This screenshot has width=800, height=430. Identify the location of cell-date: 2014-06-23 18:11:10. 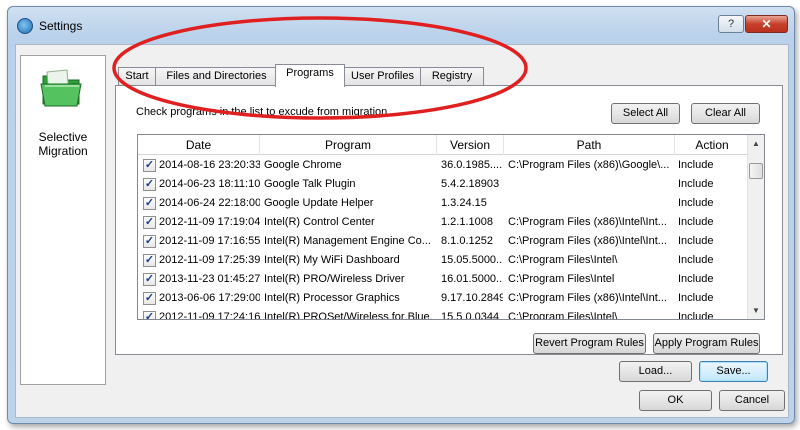
(209, 184).